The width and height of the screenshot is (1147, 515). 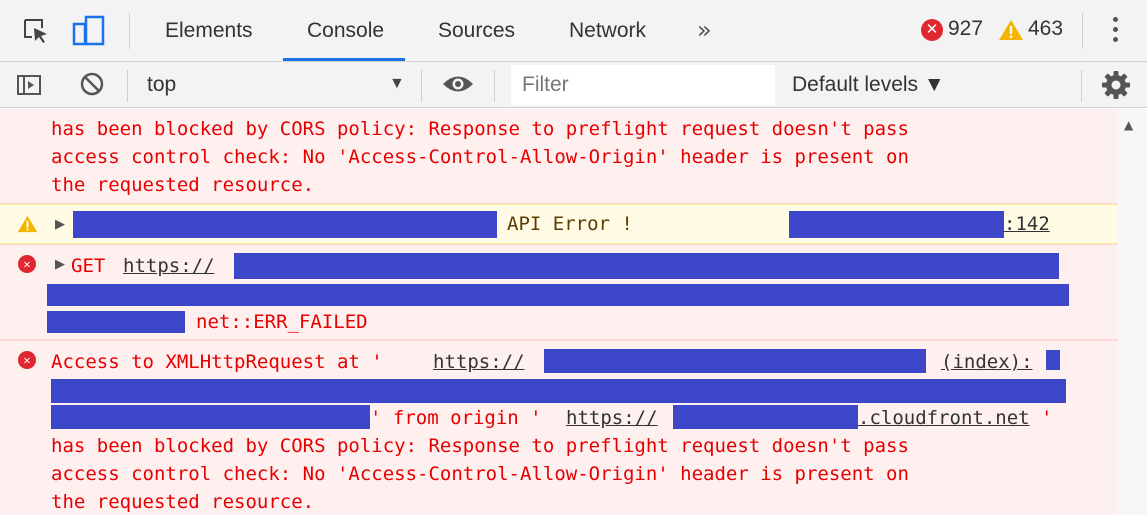 What do you see at coordinates (397, 84) in the screenshot?
I see `chevron-down-icon: ▼` at bounding box center [397, 84].